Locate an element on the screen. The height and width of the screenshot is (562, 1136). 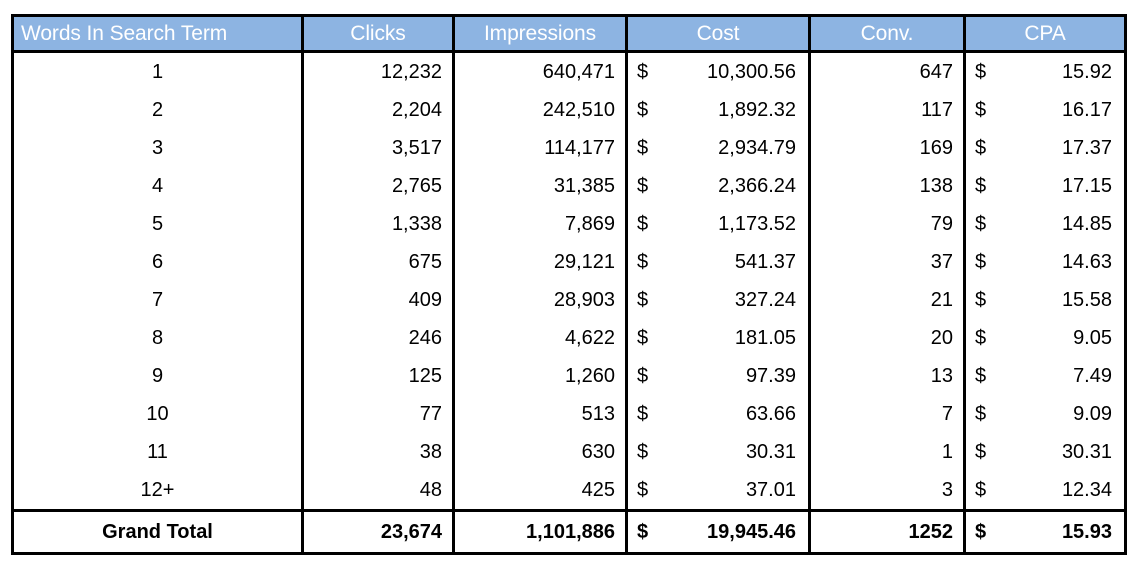
cell-cost: $2,366.24 is located at coordinates (718, 186).